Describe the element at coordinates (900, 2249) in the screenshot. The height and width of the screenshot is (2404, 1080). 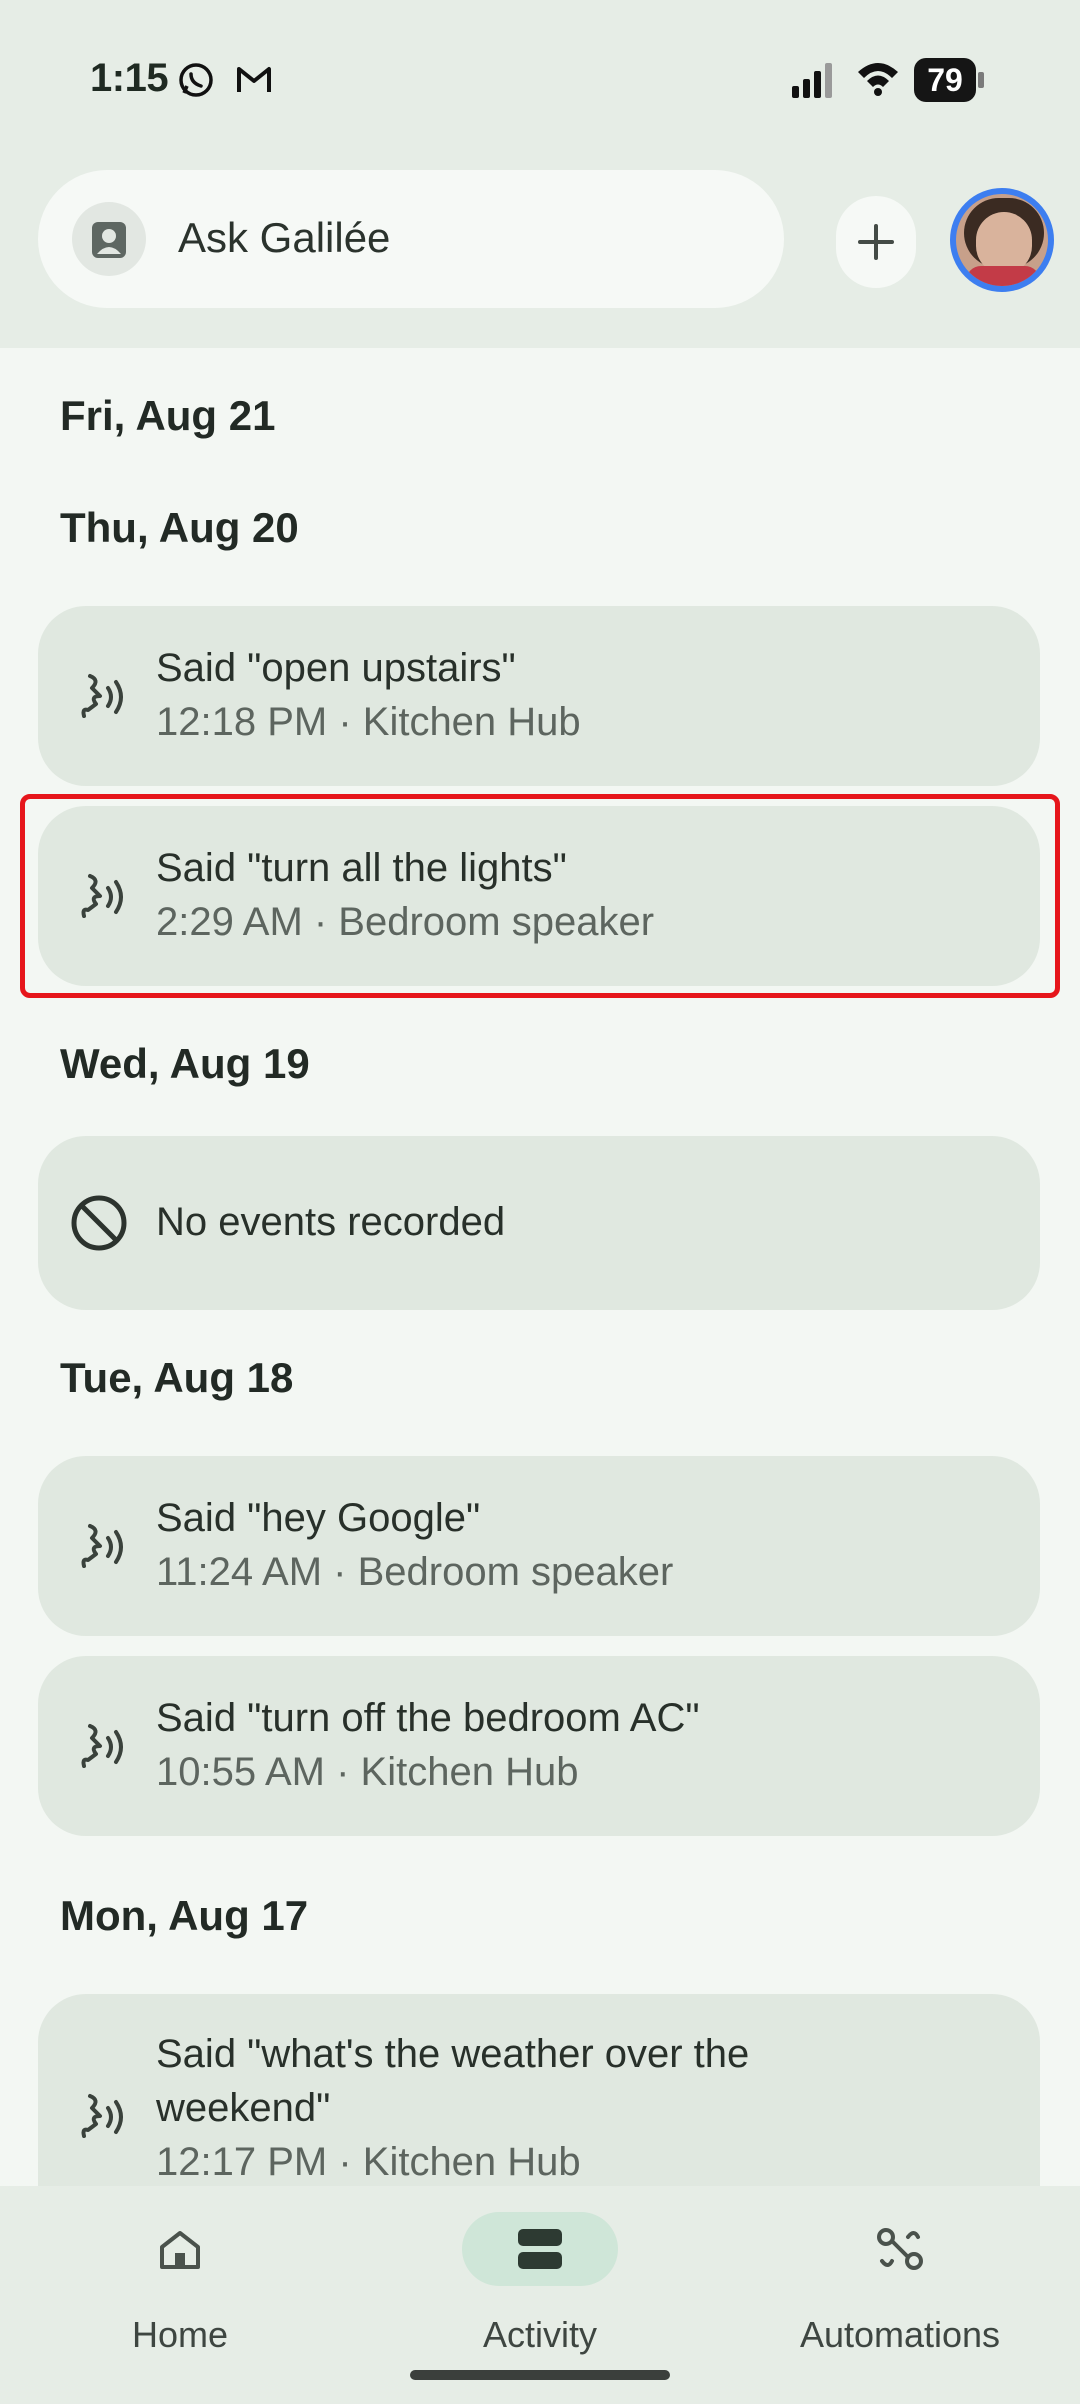
I see `automations-icon` at that location.